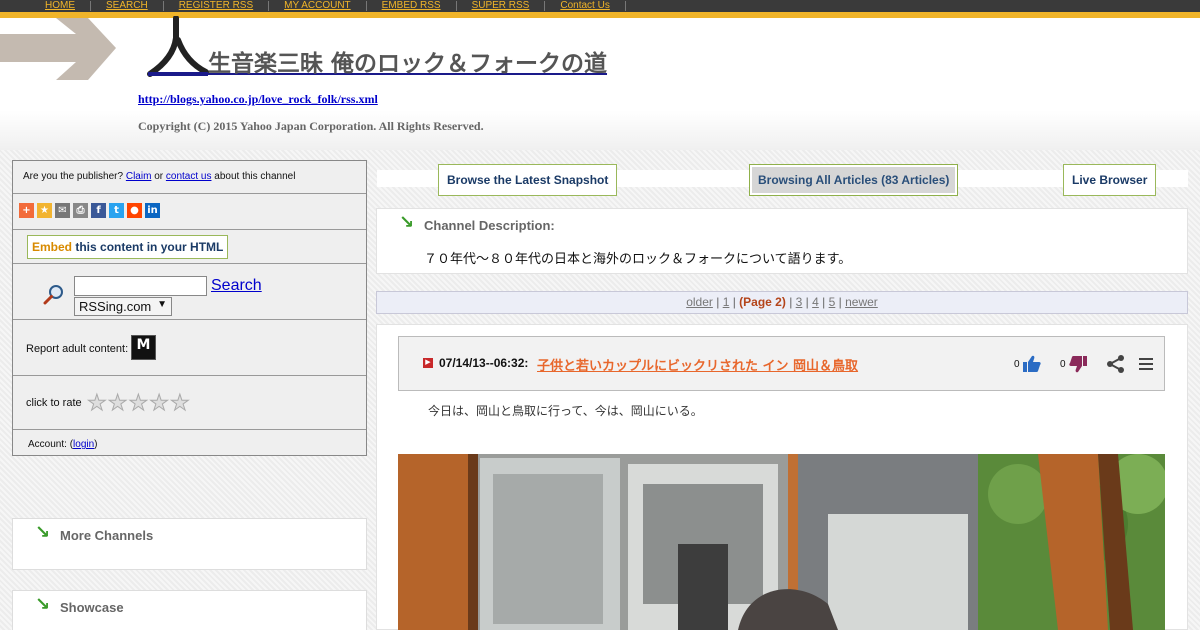 This screenshot has height=630, width=1200. I want to click on arrow-logo-icon, so click(58, 49).